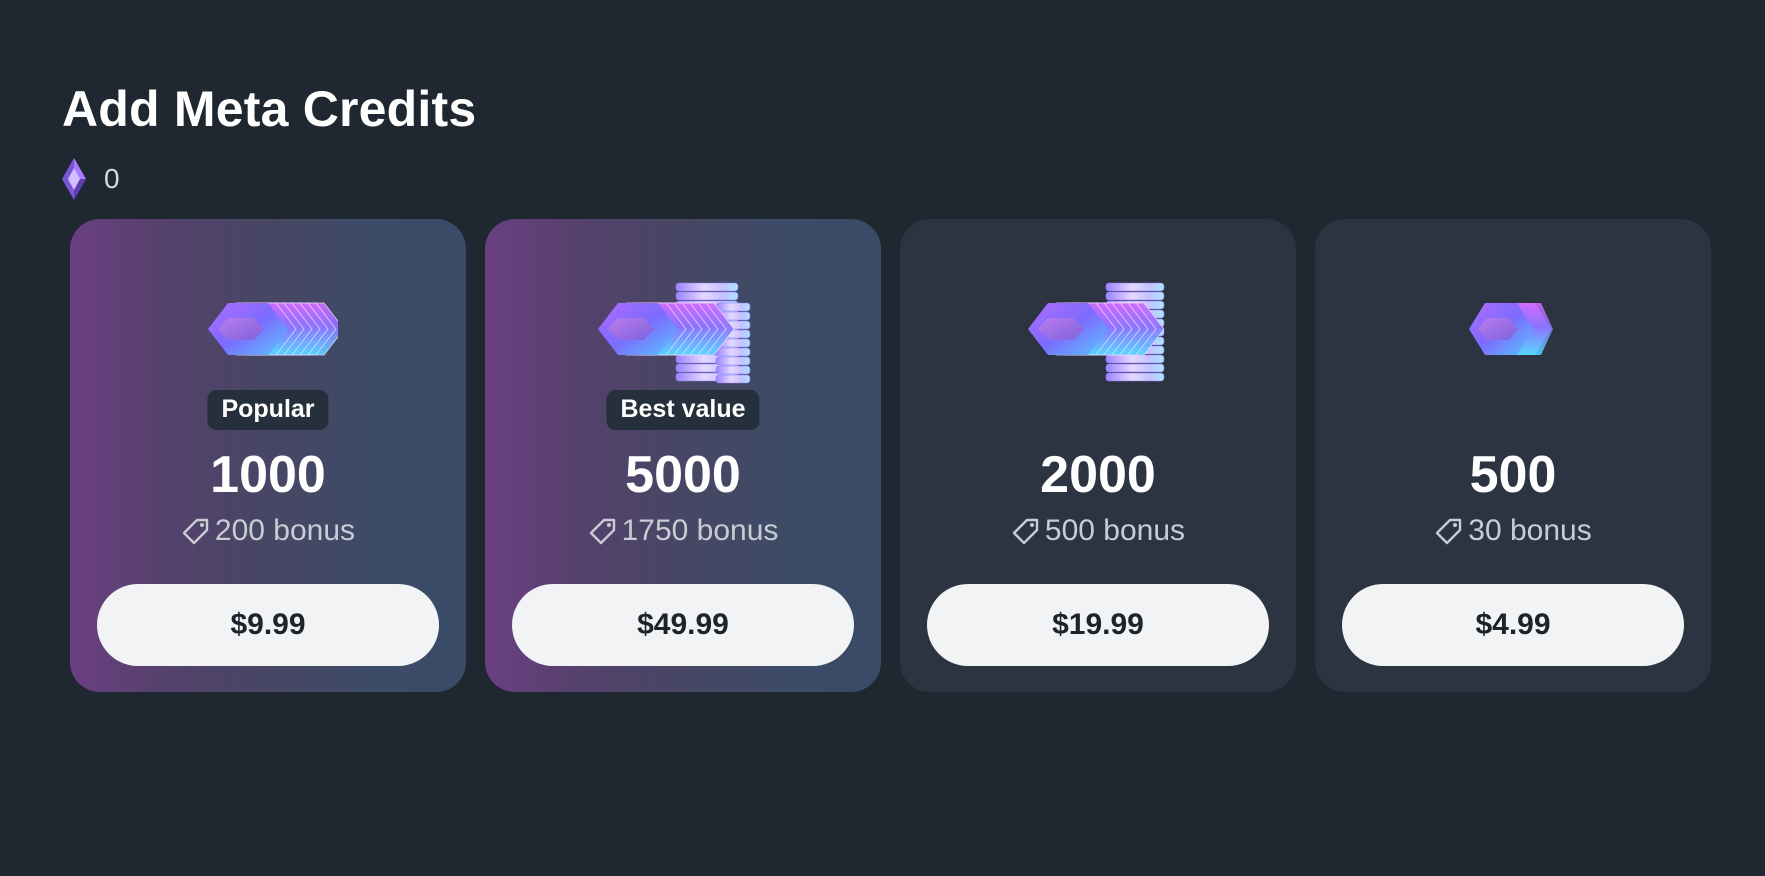  What do you see at coordinates (1098, 625) in the screenshot?
I see `buy-2000-credits-button: $19.99` at bounding box center [1098, 625].